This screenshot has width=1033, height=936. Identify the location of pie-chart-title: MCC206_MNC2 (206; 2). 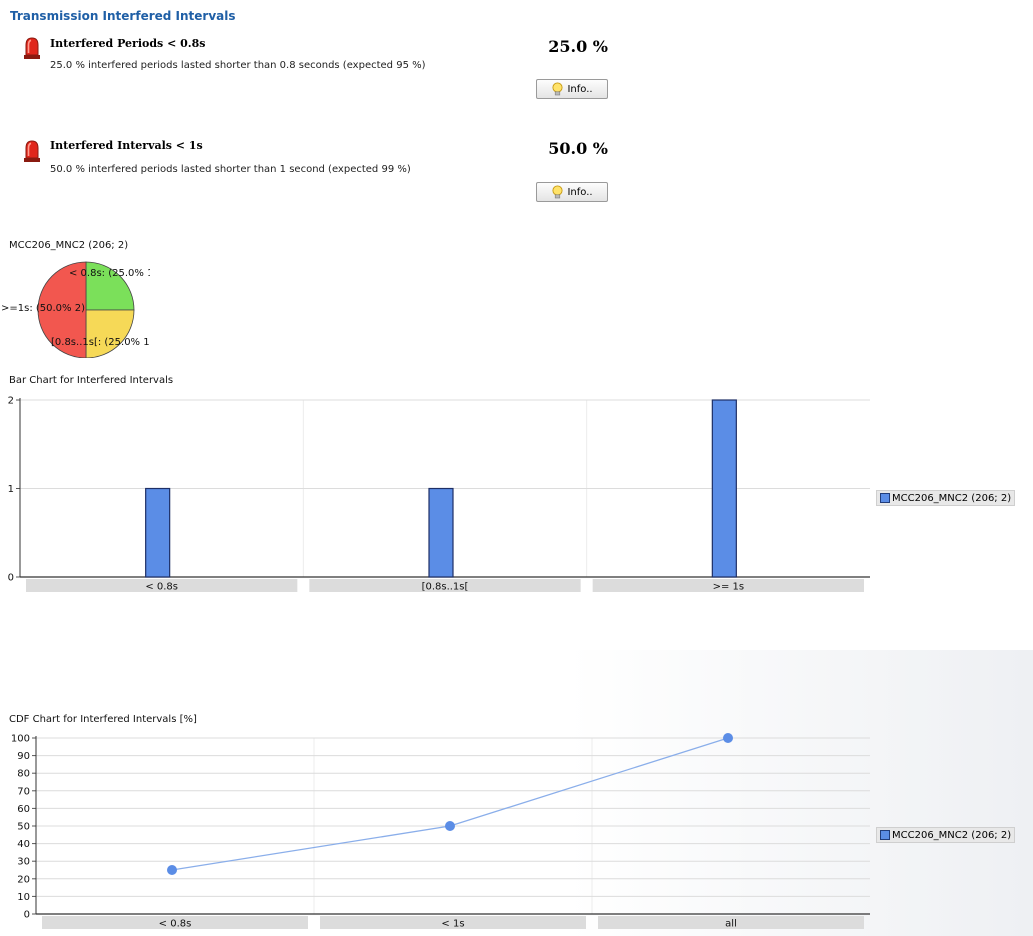
(69, 245).